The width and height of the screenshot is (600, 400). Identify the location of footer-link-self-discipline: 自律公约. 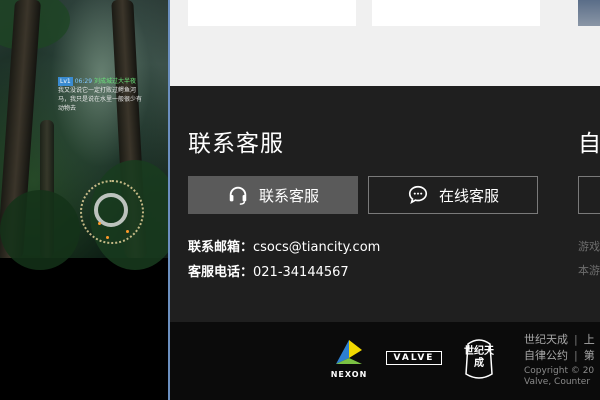
(546, 355).